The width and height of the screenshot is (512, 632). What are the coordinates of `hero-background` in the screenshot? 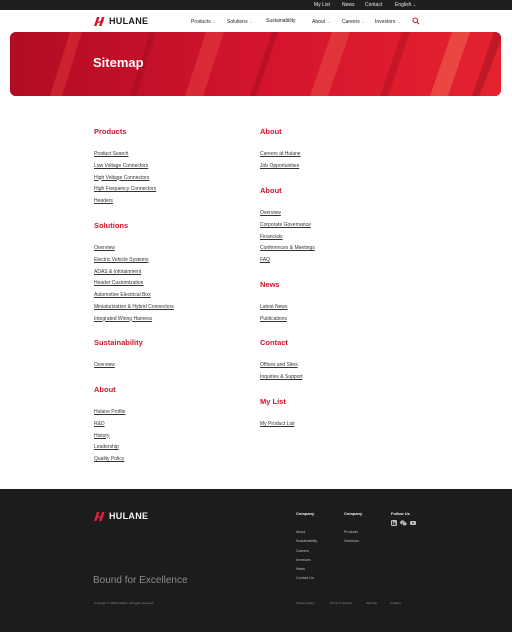 It's located at (255, 64).